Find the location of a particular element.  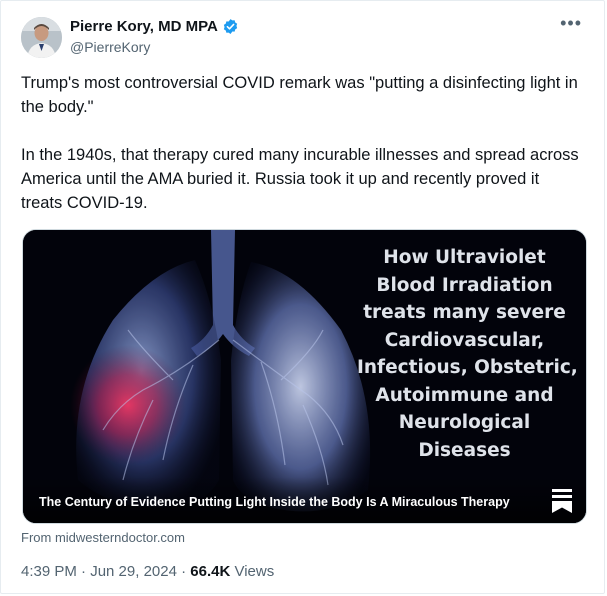

author-row: Pierre Kory, MD MPA is located at coordinates (154, 26).